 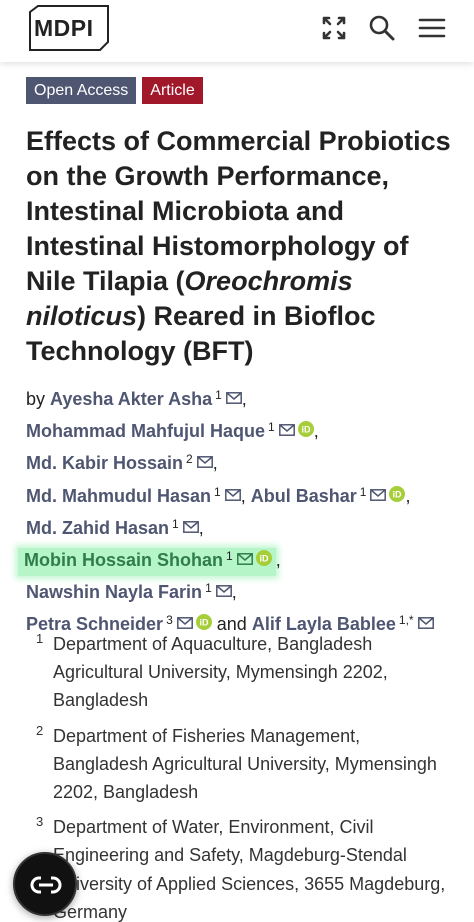 I want to click on menu-icon, so click(x=432, y=28).